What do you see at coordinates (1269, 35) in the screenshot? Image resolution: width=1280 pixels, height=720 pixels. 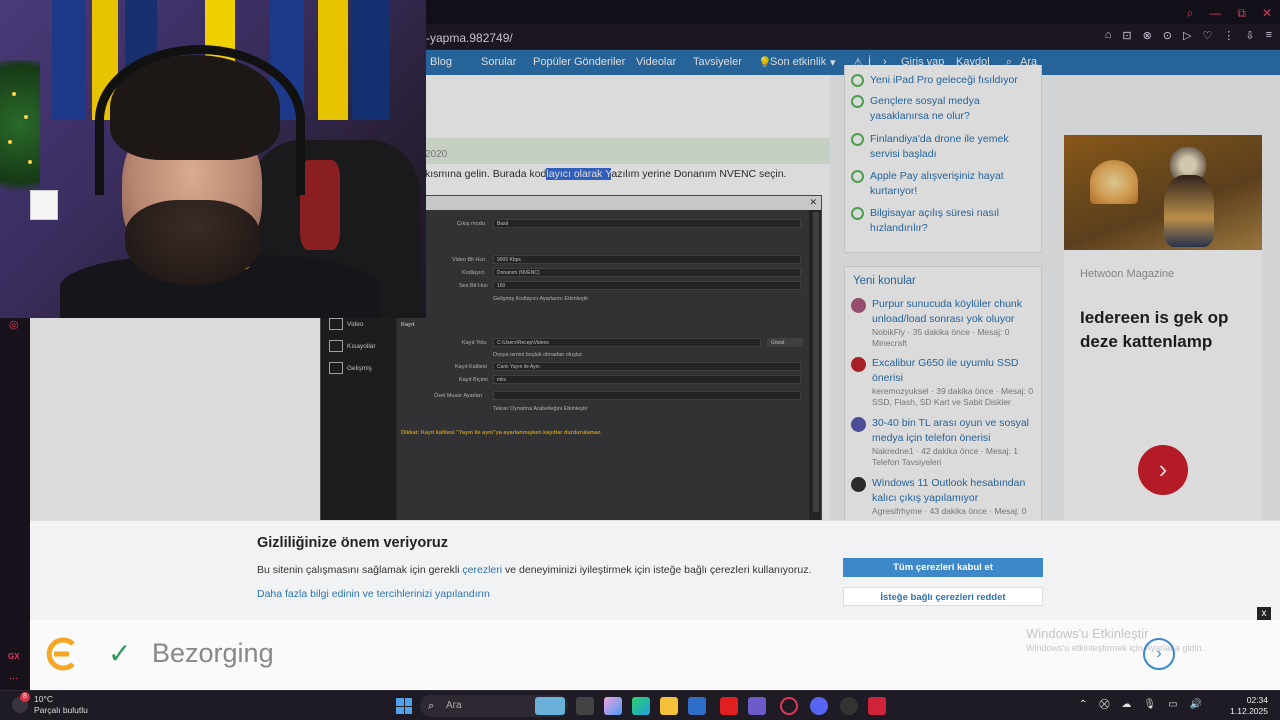 I see `menu-icon: ≡` at bounding box center [1269, 35].